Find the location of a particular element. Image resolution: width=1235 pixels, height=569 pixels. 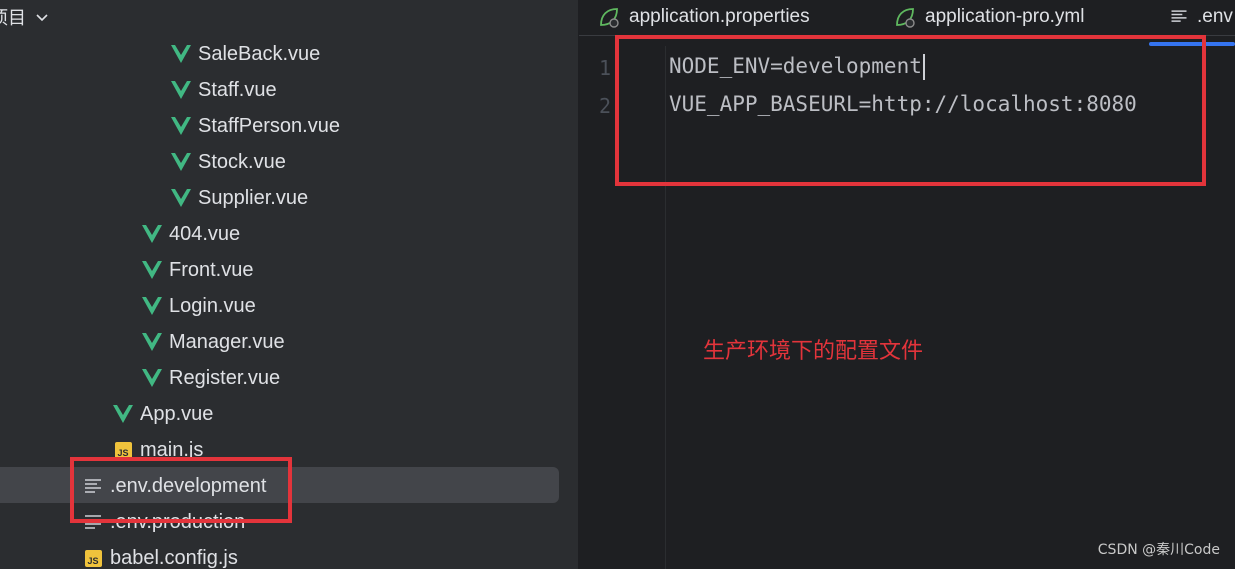

tab-label: application-pro.yml is located at coordinates (1005, 16).